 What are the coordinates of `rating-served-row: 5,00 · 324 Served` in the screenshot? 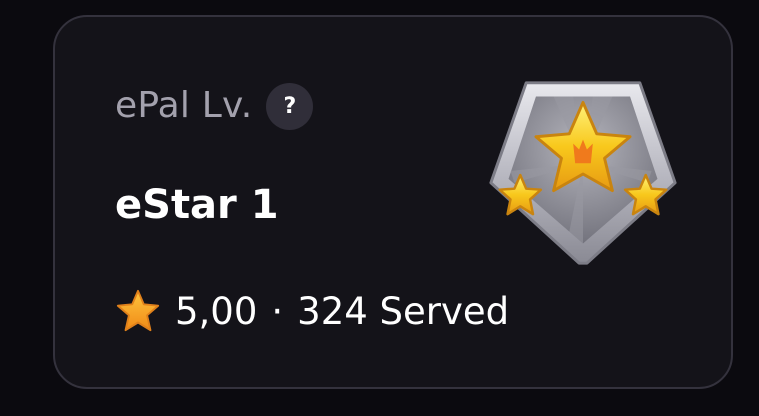 It's located at (312, 311).